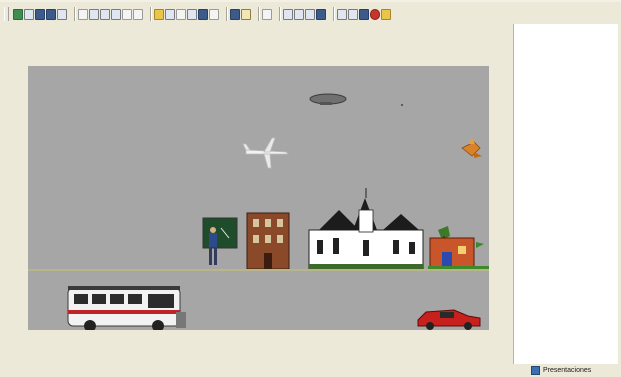 The width and height of the screenshot is (621, 377). Describe the element at coordinates (449, 319) in the screenshot. I see `red-car` at that location.